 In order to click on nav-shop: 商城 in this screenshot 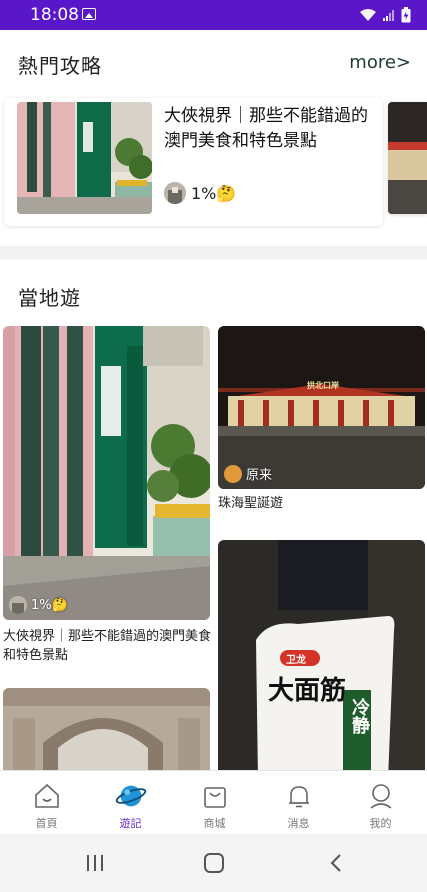, I will do `click(214, 803)`.